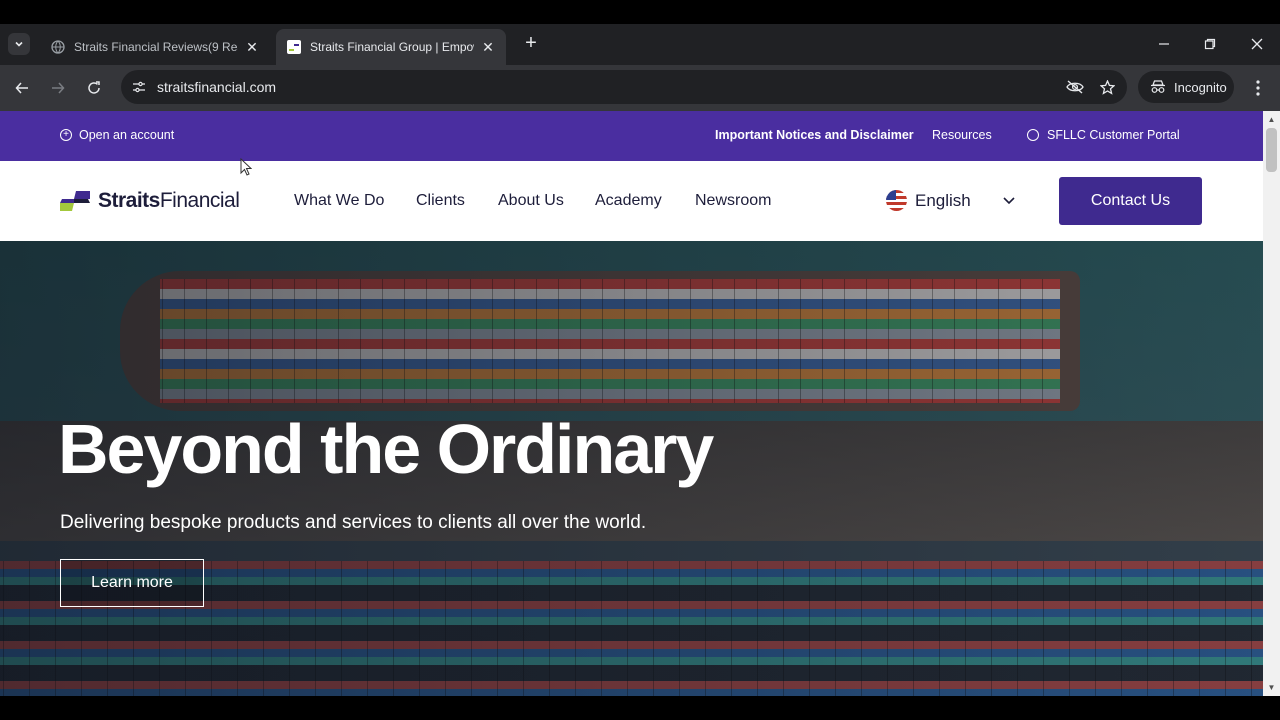  Describe the element at coordinates (58, 88) in the screenshot. I see `forward-arrow-icon` at that location.